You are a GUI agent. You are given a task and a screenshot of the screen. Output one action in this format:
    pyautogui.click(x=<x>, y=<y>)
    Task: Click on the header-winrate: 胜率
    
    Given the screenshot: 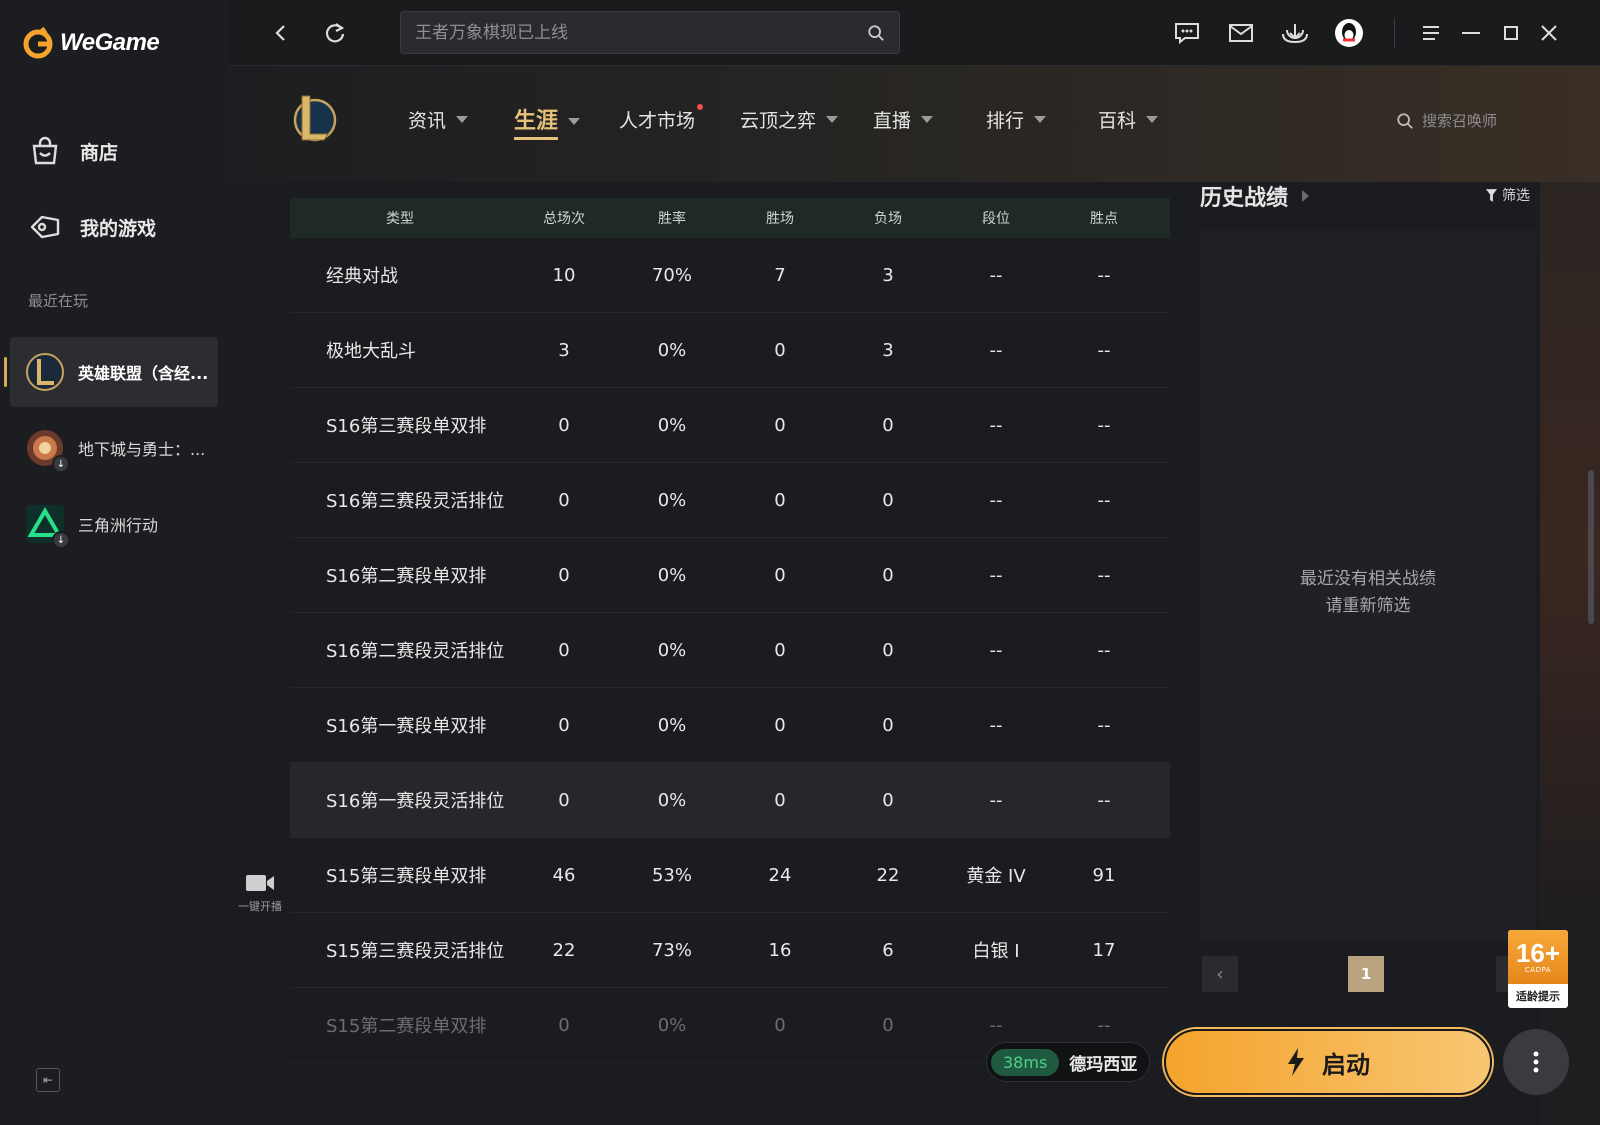 What is the action you would take?
    pyautogui.click(x=672, y=219)
    